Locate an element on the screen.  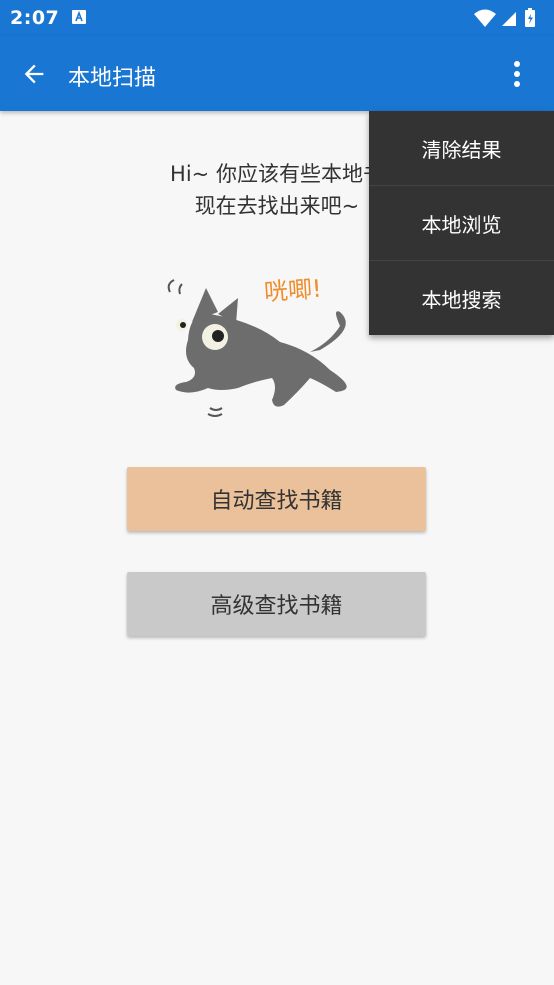
menu-item-local-browse: 本地浏览 is located at coordinates (461, 223).